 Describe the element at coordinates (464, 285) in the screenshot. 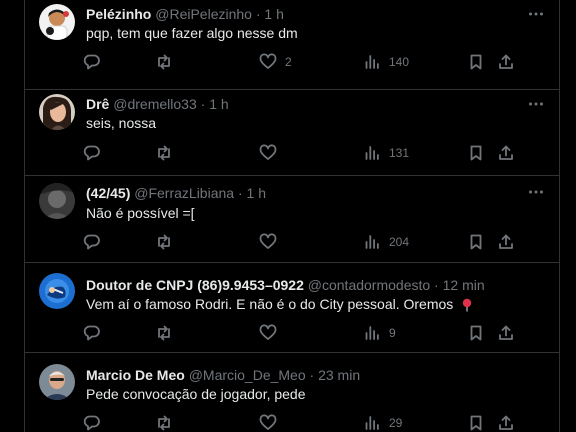

I see `timestamp: 12 min` at that location.